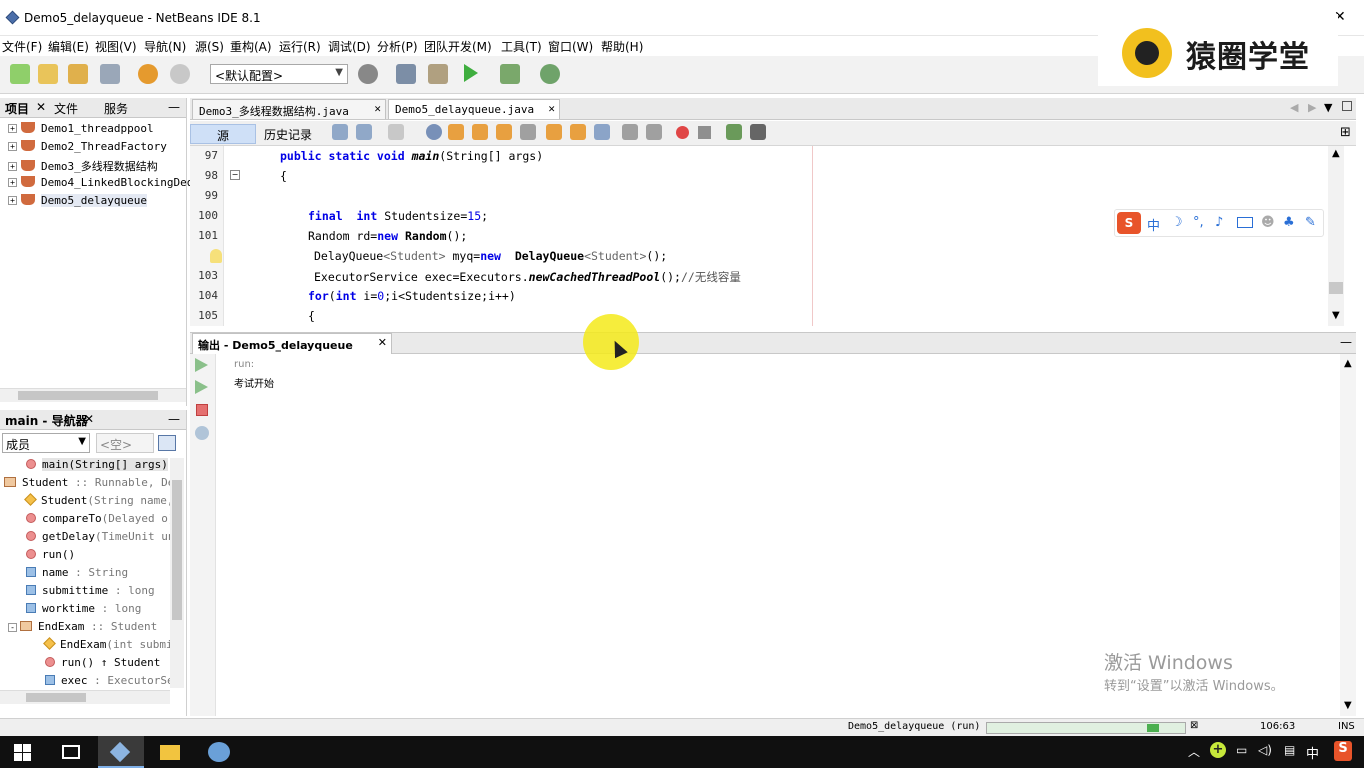 The image size is (1364, 768). I want to click on history-tab: 历史记录, so click(288, 134).